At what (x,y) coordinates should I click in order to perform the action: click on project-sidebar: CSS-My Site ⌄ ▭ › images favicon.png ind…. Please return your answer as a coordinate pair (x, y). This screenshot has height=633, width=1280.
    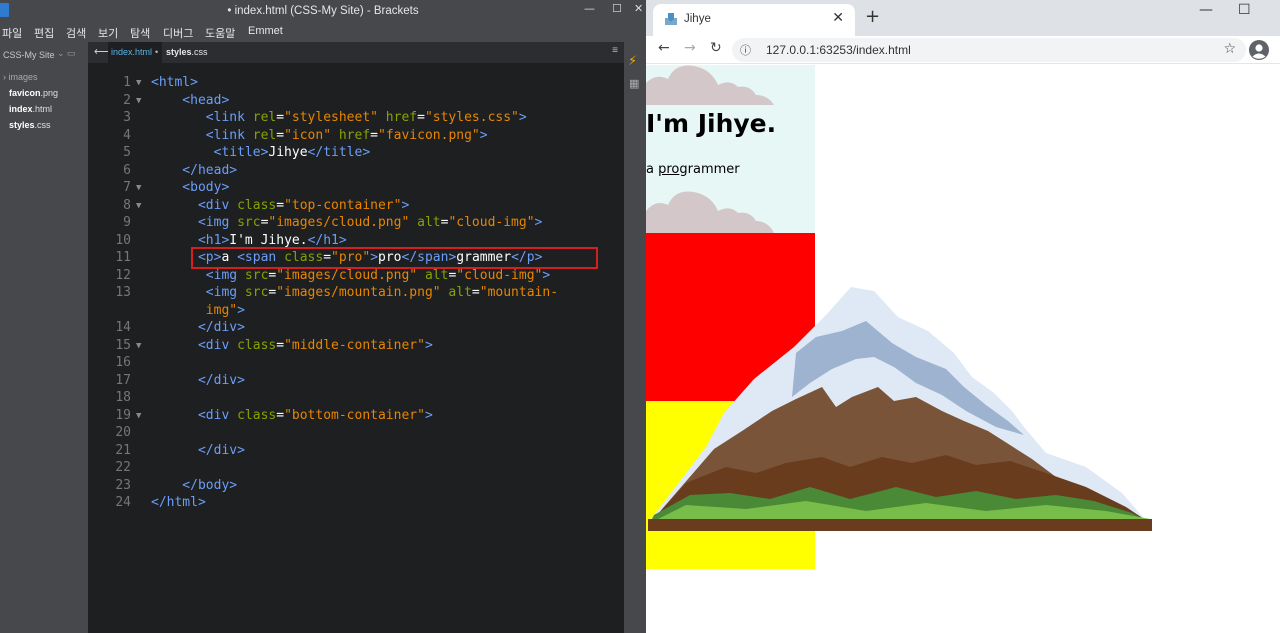
    Looking at the image, I should click on (44, 337).